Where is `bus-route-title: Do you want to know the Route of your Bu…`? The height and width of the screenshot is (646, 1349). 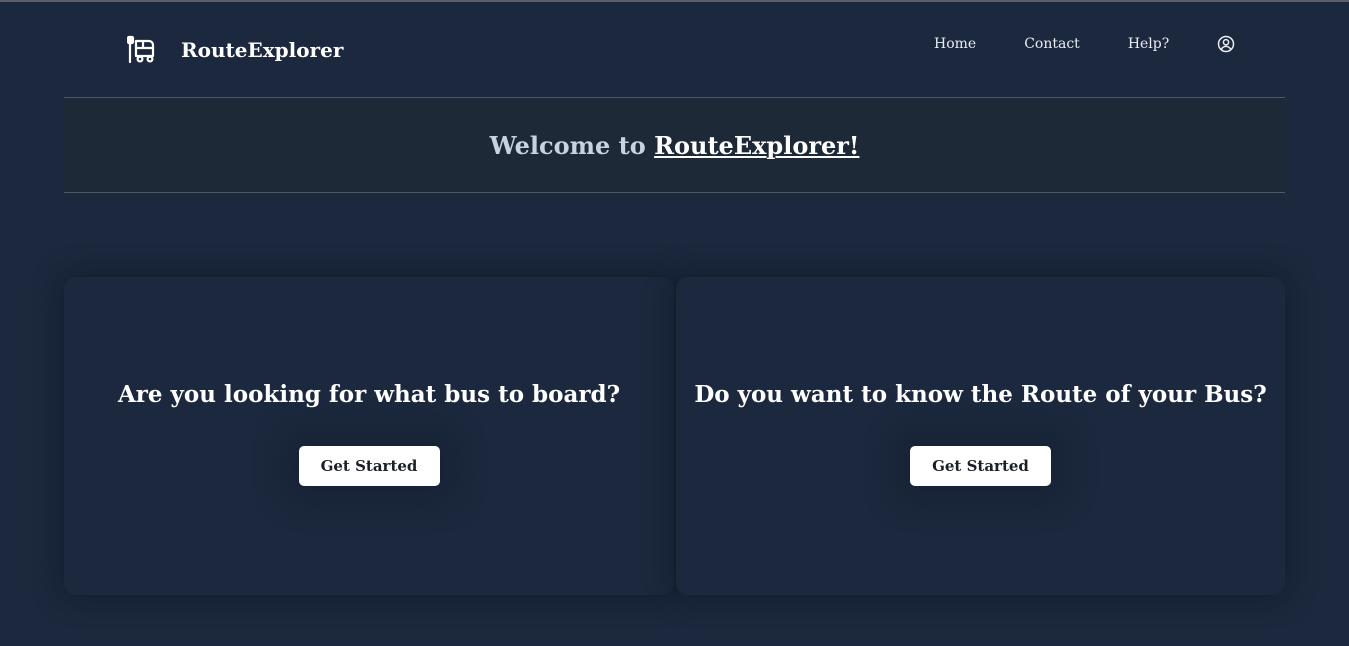 bus-route-title: Do you want to know the Route of your Bu… is located at coordinates (980, 394).